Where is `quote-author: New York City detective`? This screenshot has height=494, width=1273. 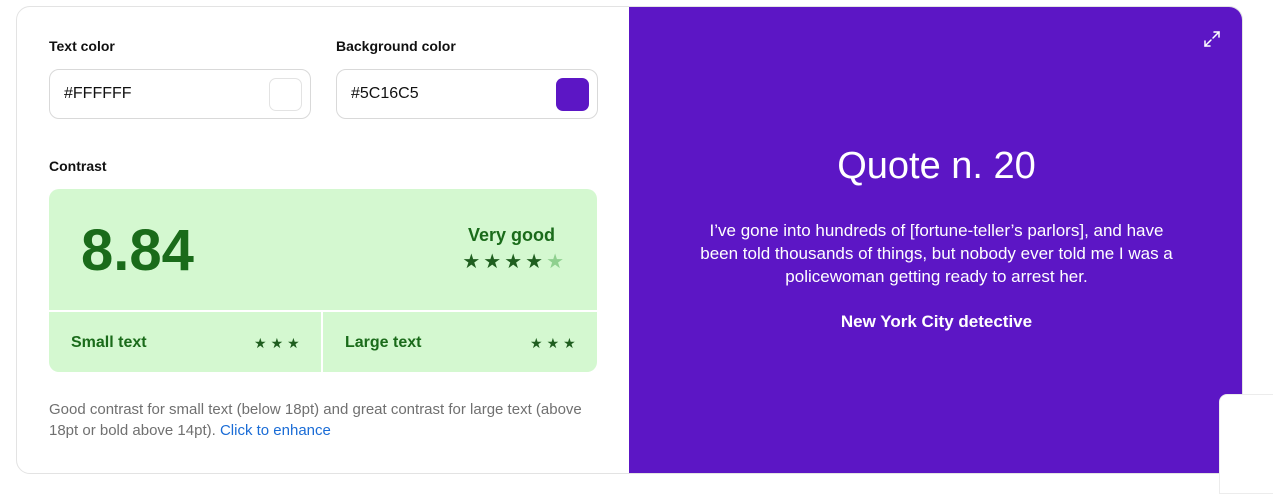
quote-author: New York City detective is located at coordinates (936, 321).